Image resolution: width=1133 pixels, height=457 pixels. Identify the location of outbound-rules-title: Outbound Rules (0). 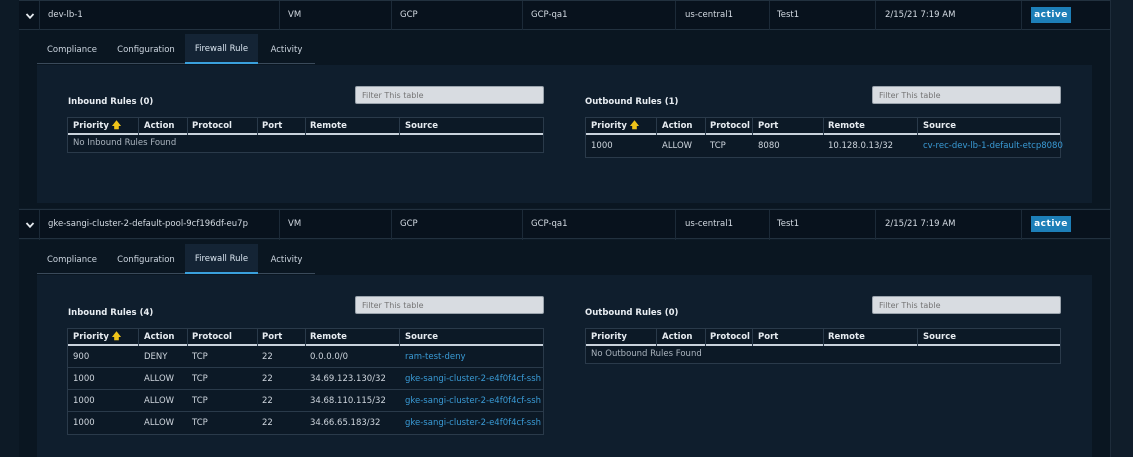
(632, 313).